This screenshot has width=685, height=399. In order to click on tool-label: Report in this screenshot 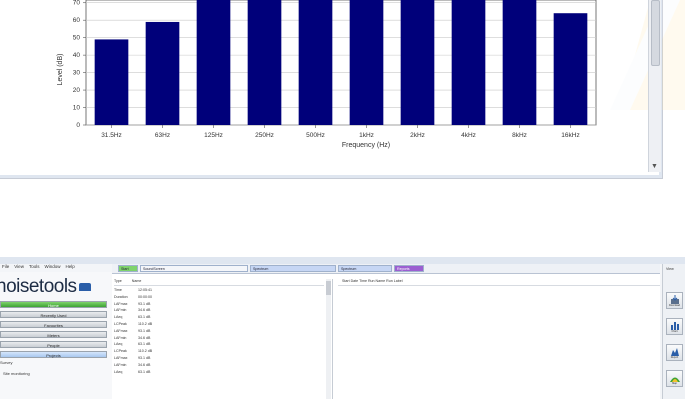, I will do `click(674, 357)`.